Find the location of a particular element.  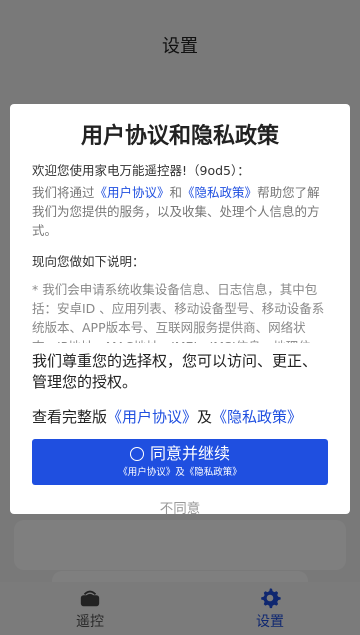

intro-and: 和 is located at coordinates (176, 192).